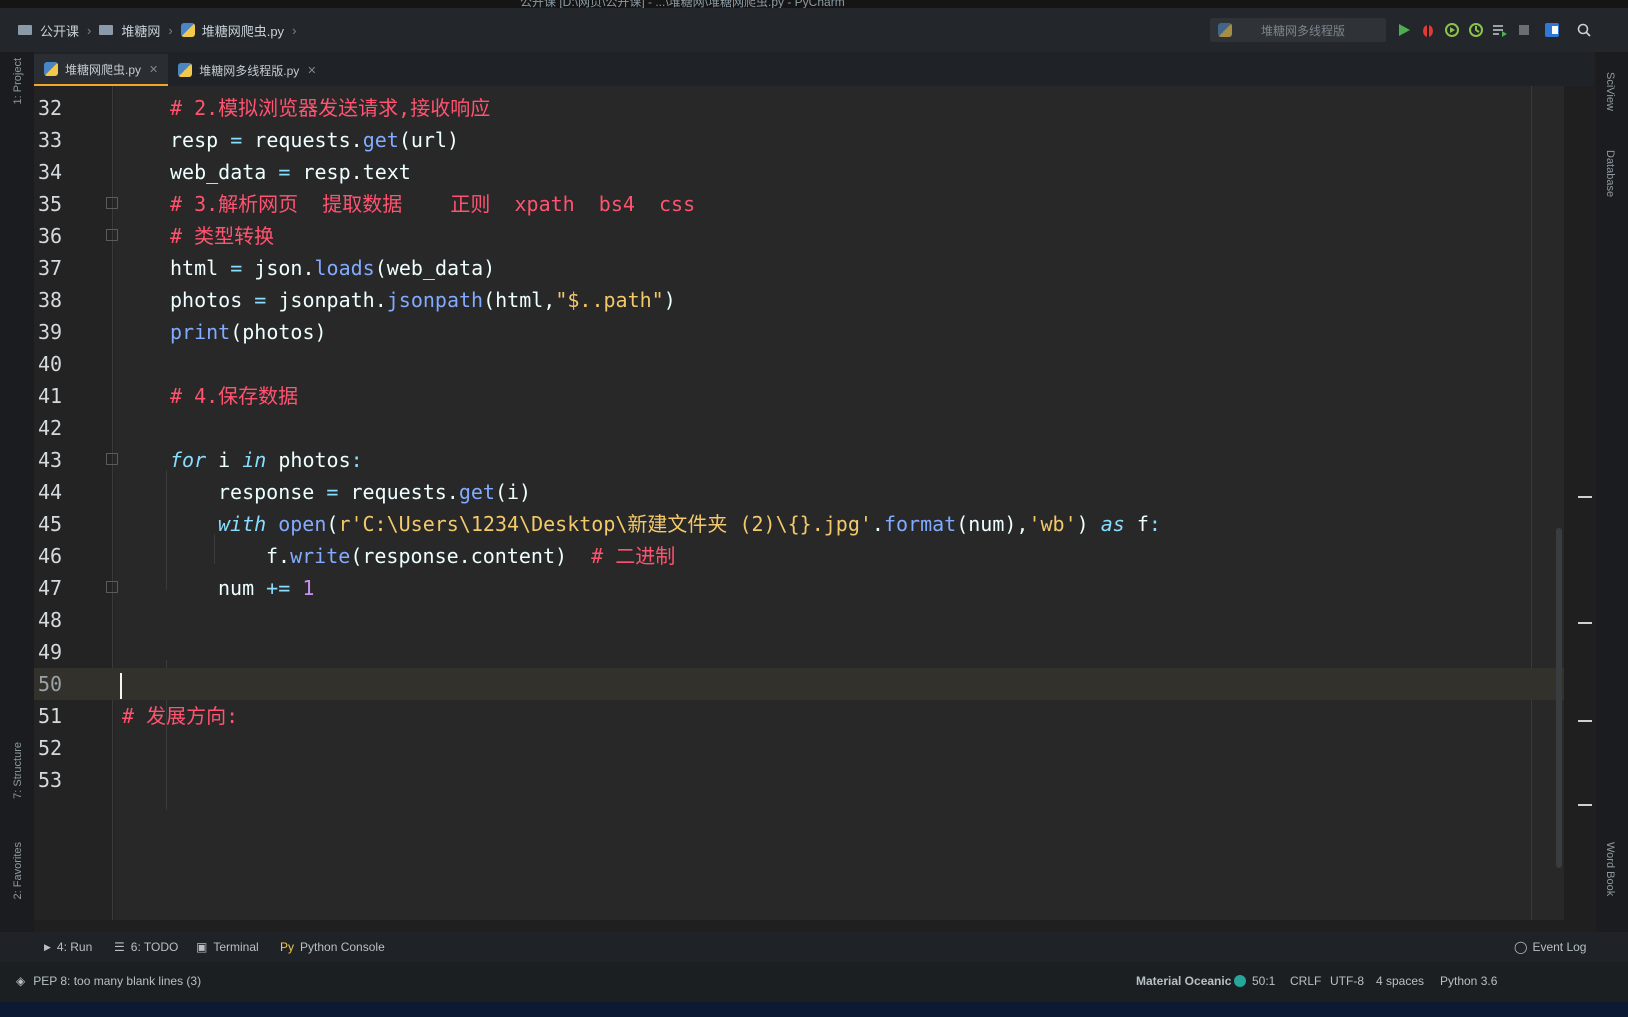 The image size is (1628, 1017). What do you see at coordinates (1225, 30) in the screenshot?
I see `python-icon` at bounding box center [1225, 30].